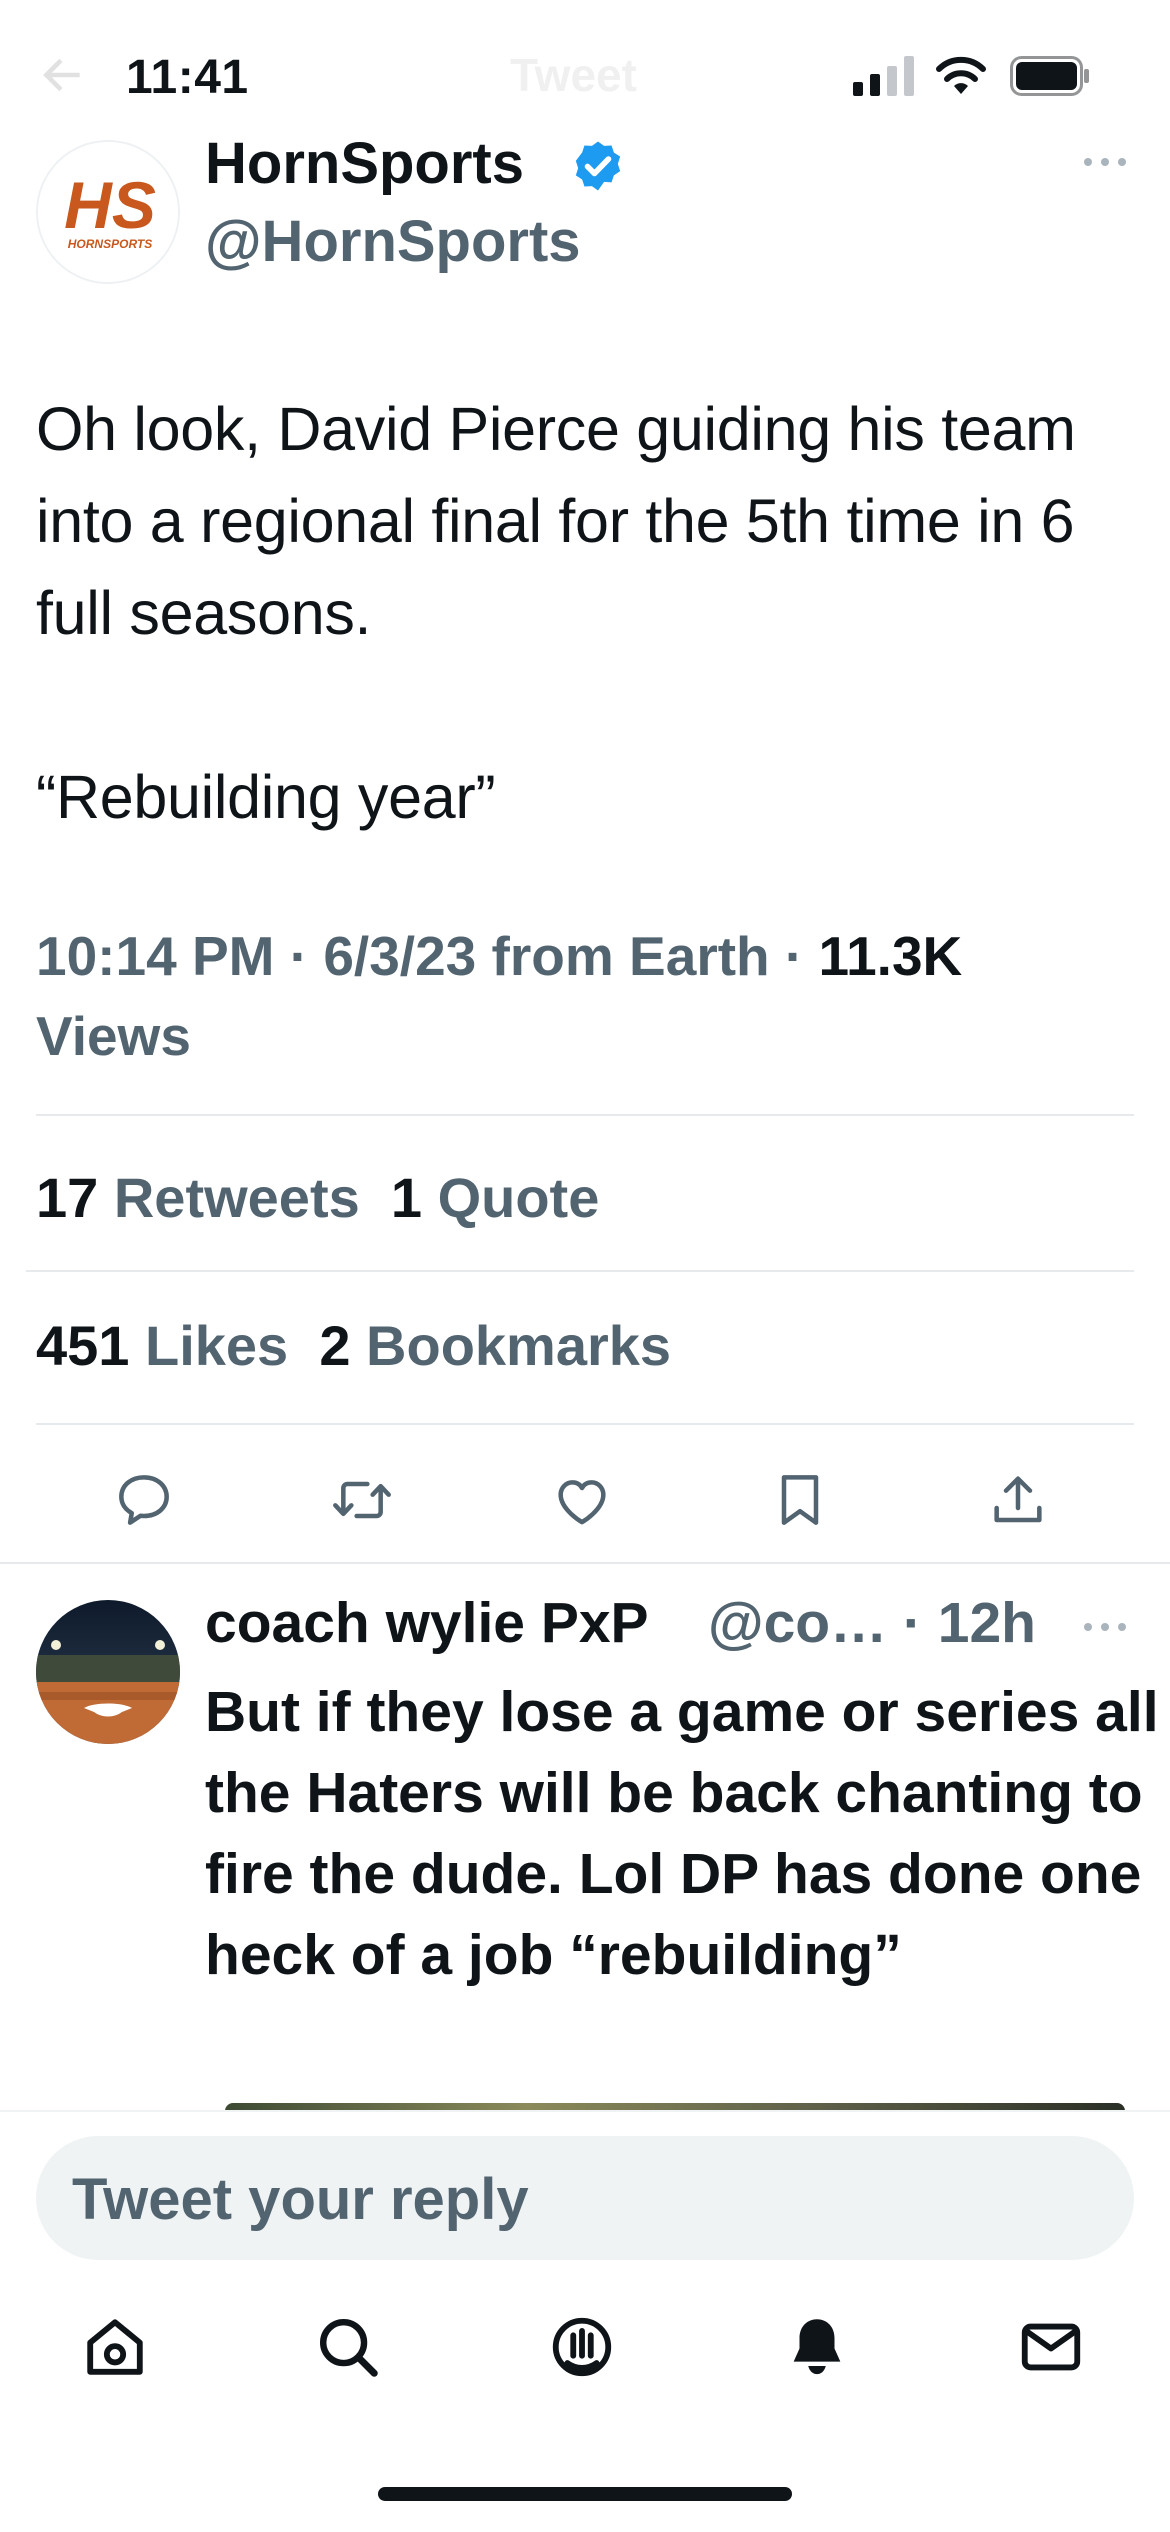 The image size is (1170, 2532). Describe the element at coordinates (393, 241) in the screenshot. I see `author-handle: @HornSports` at that location.